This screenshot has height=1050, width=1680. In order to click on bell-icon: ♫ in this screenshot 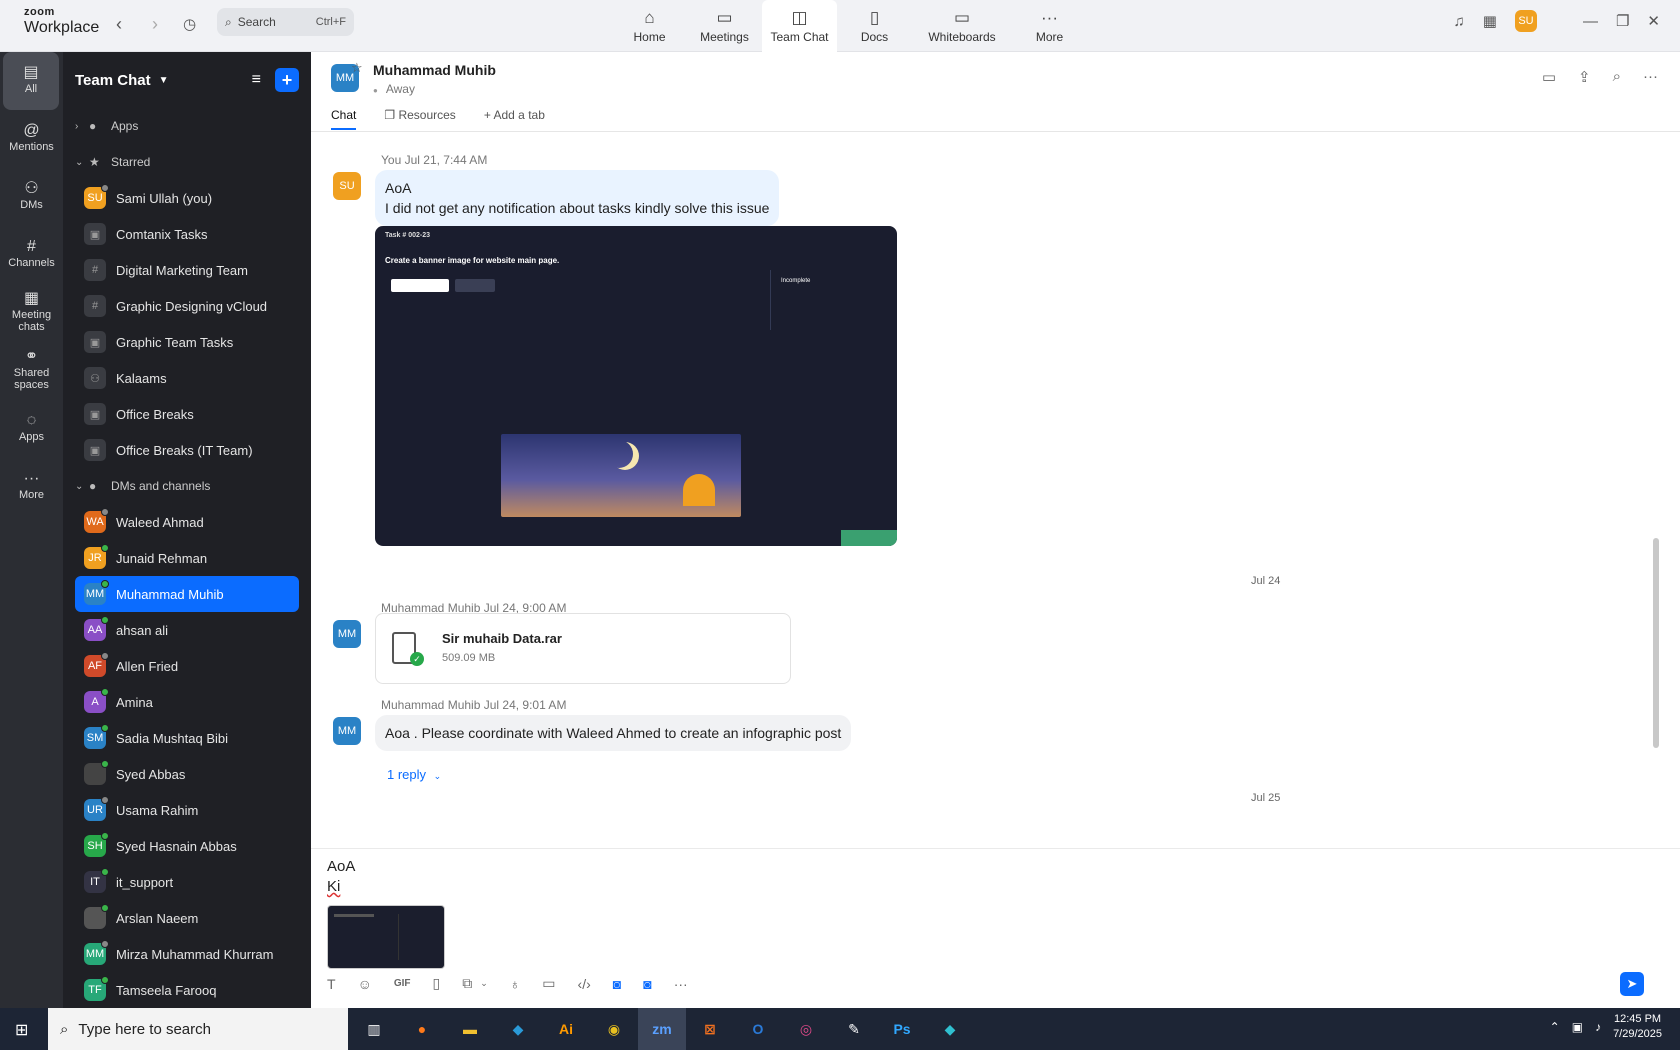, I will do `click(1459, 21)`.